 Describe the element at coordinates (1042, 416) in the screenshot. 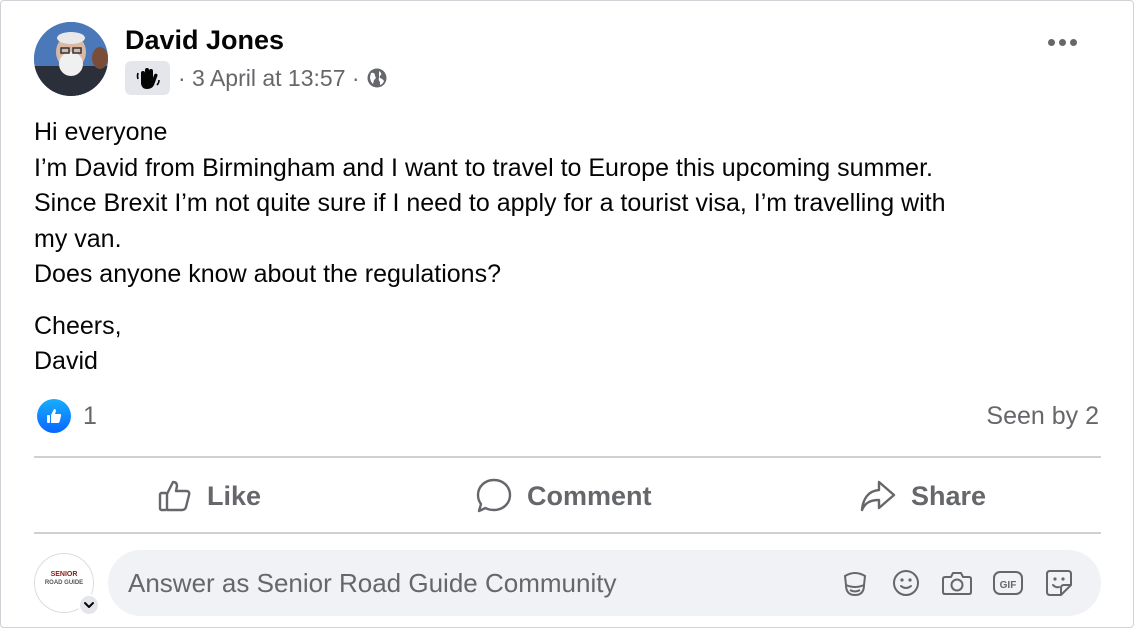

I see `seen-by: Seen by 2` at that location.